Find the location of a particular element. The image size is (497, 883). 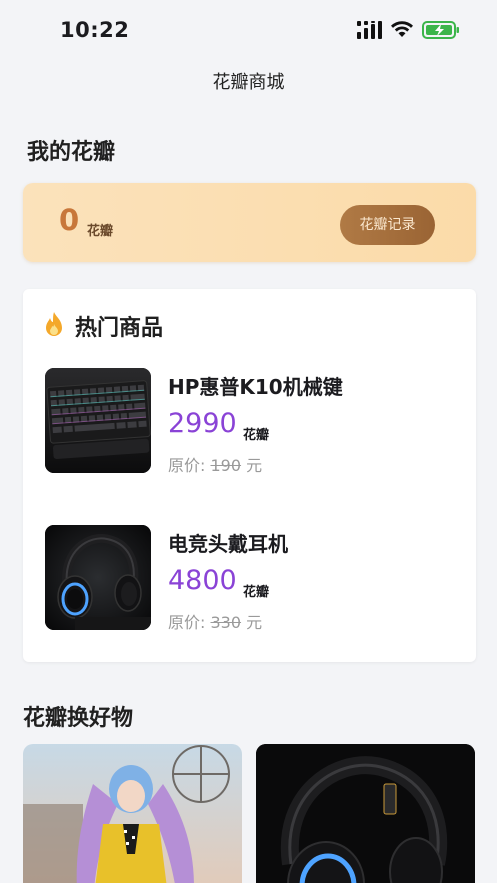

petal-records-button: 花瓣记录 is located at coordinates (387, 225).